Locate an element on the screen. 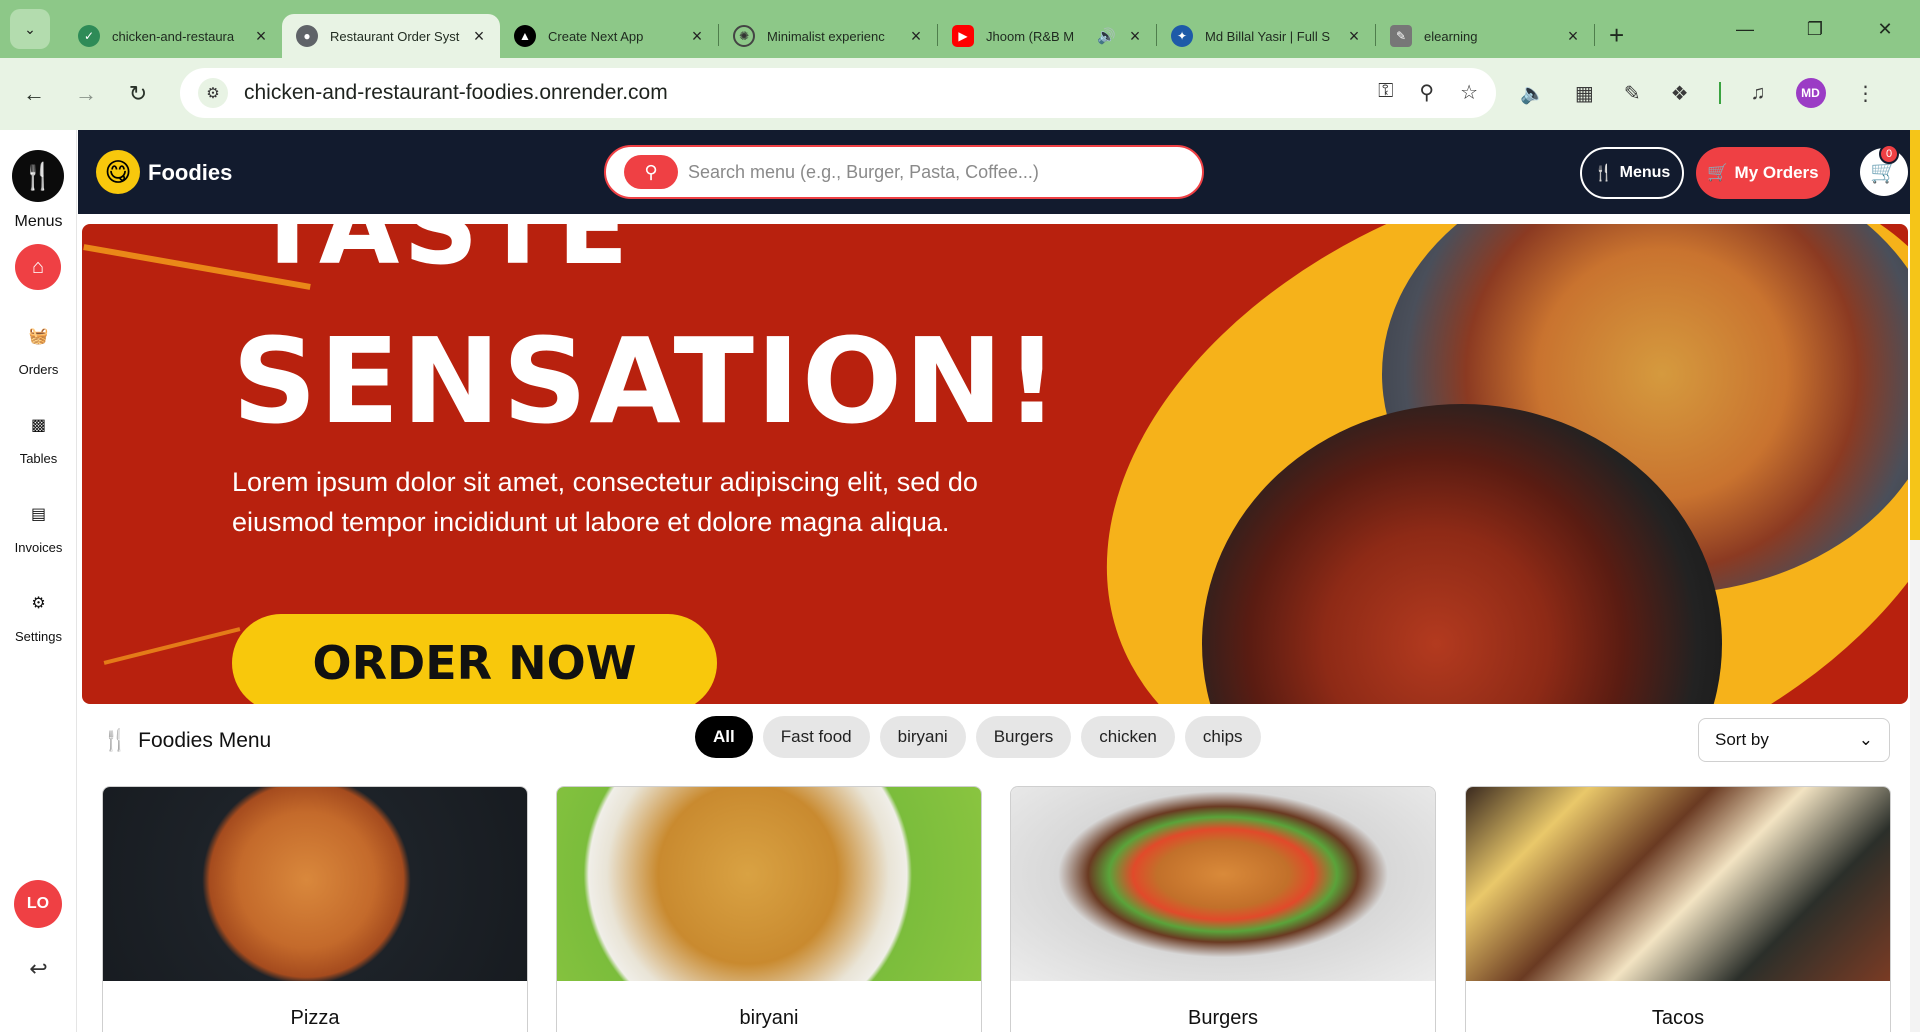 This screenshot has width=1920, height=1032. reload-icon: ↻ is located at coordinates (138, 94).